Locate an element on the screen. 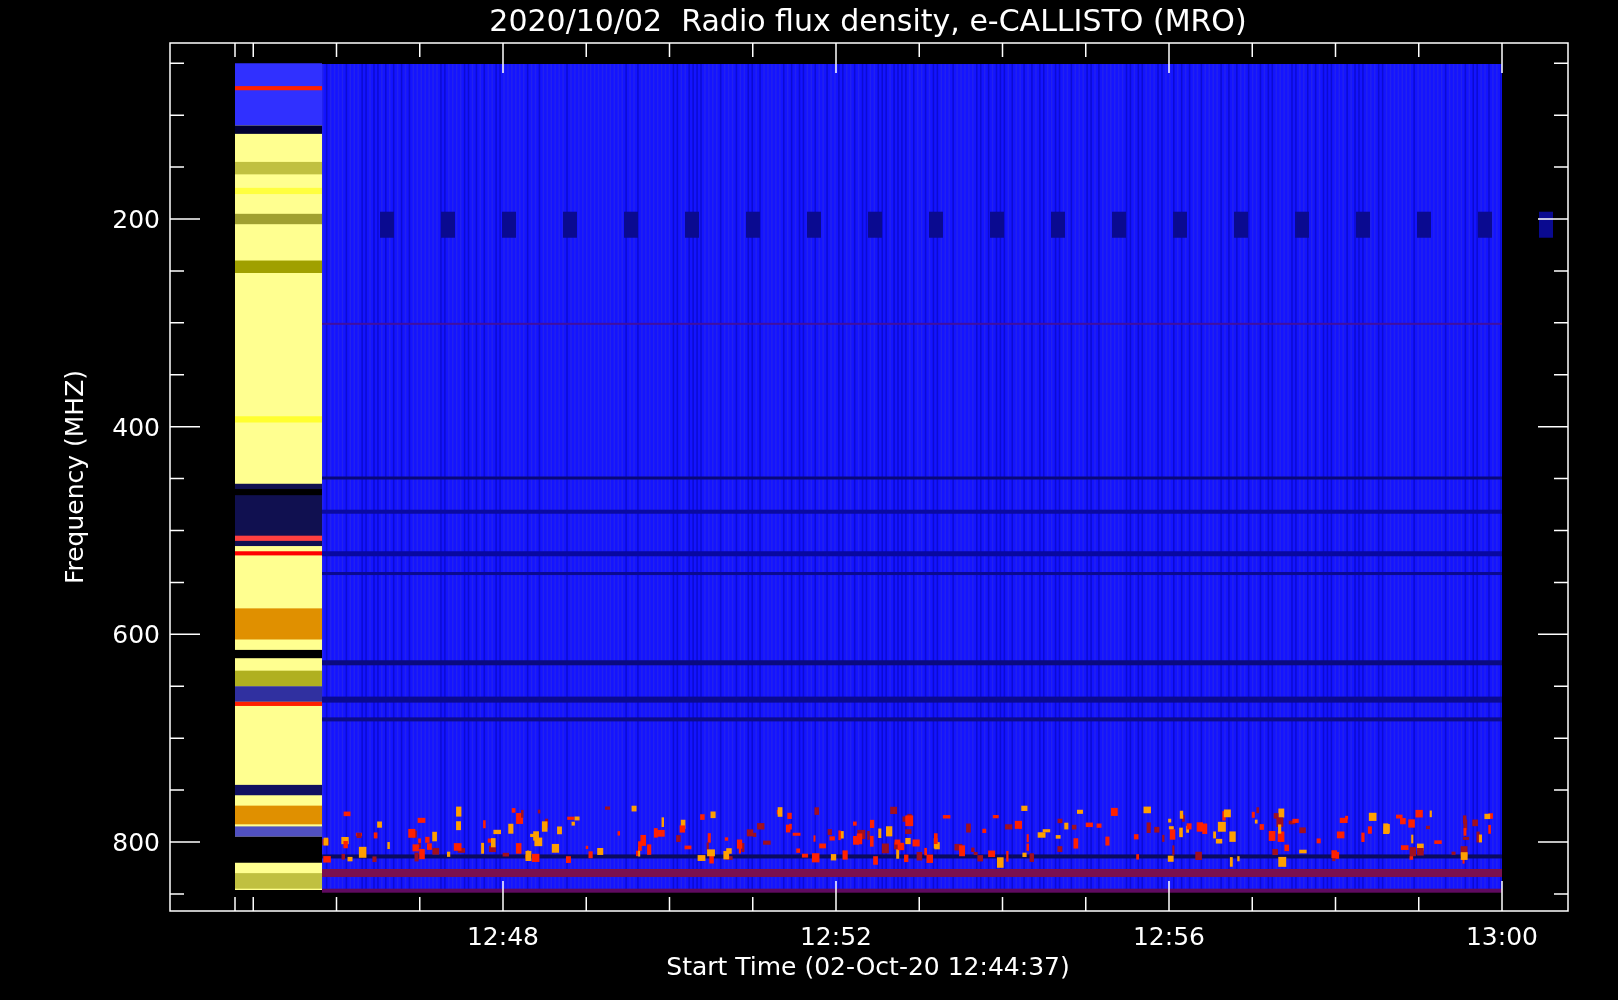 The height and width of the screenshot is (1000, 1618). tick-label: 200 is located at coordinates (136, 219).